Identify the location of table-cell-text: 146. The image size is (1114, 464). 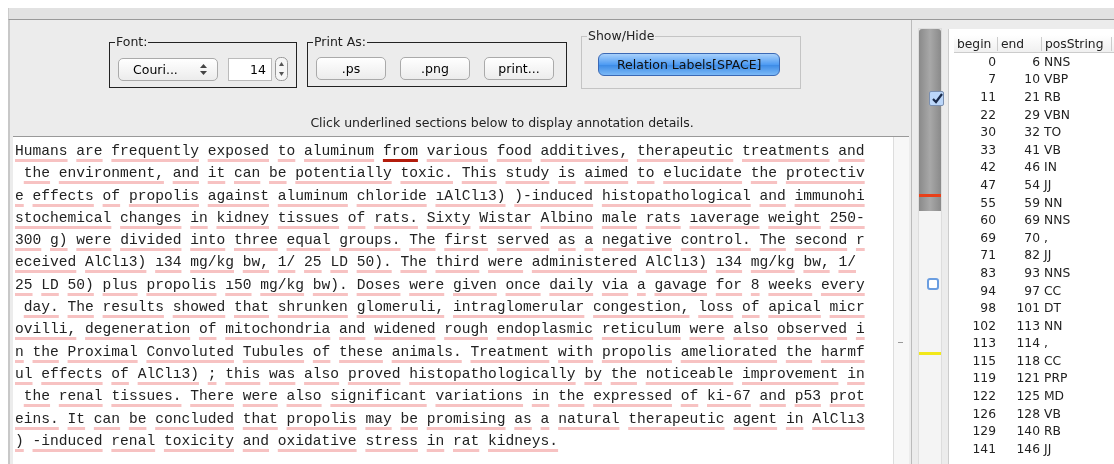
(1028, 448).